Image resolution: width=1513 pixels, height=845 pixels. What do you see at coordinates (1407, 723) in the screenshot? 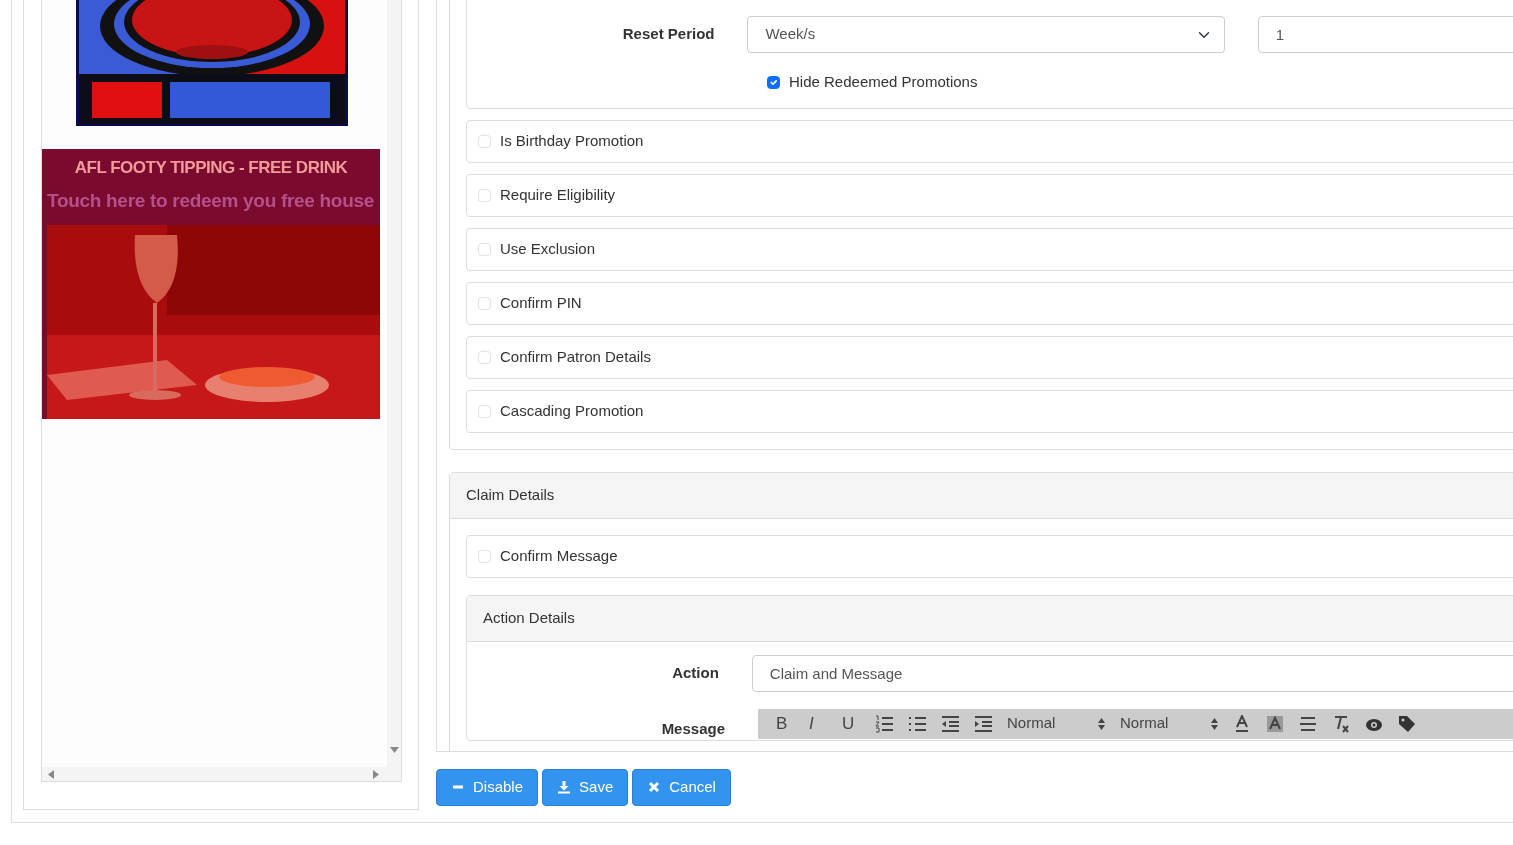
I see `tag-icon` at bounding box center [1407, 723].